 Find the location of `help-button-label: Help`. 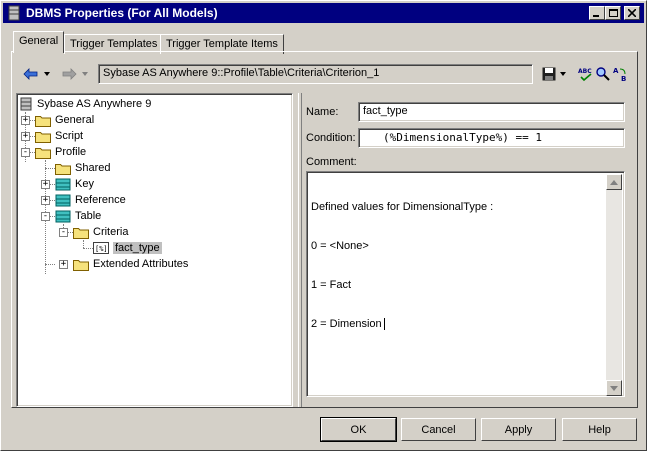

help-button-label: Help is located at coordinates (599, 429).